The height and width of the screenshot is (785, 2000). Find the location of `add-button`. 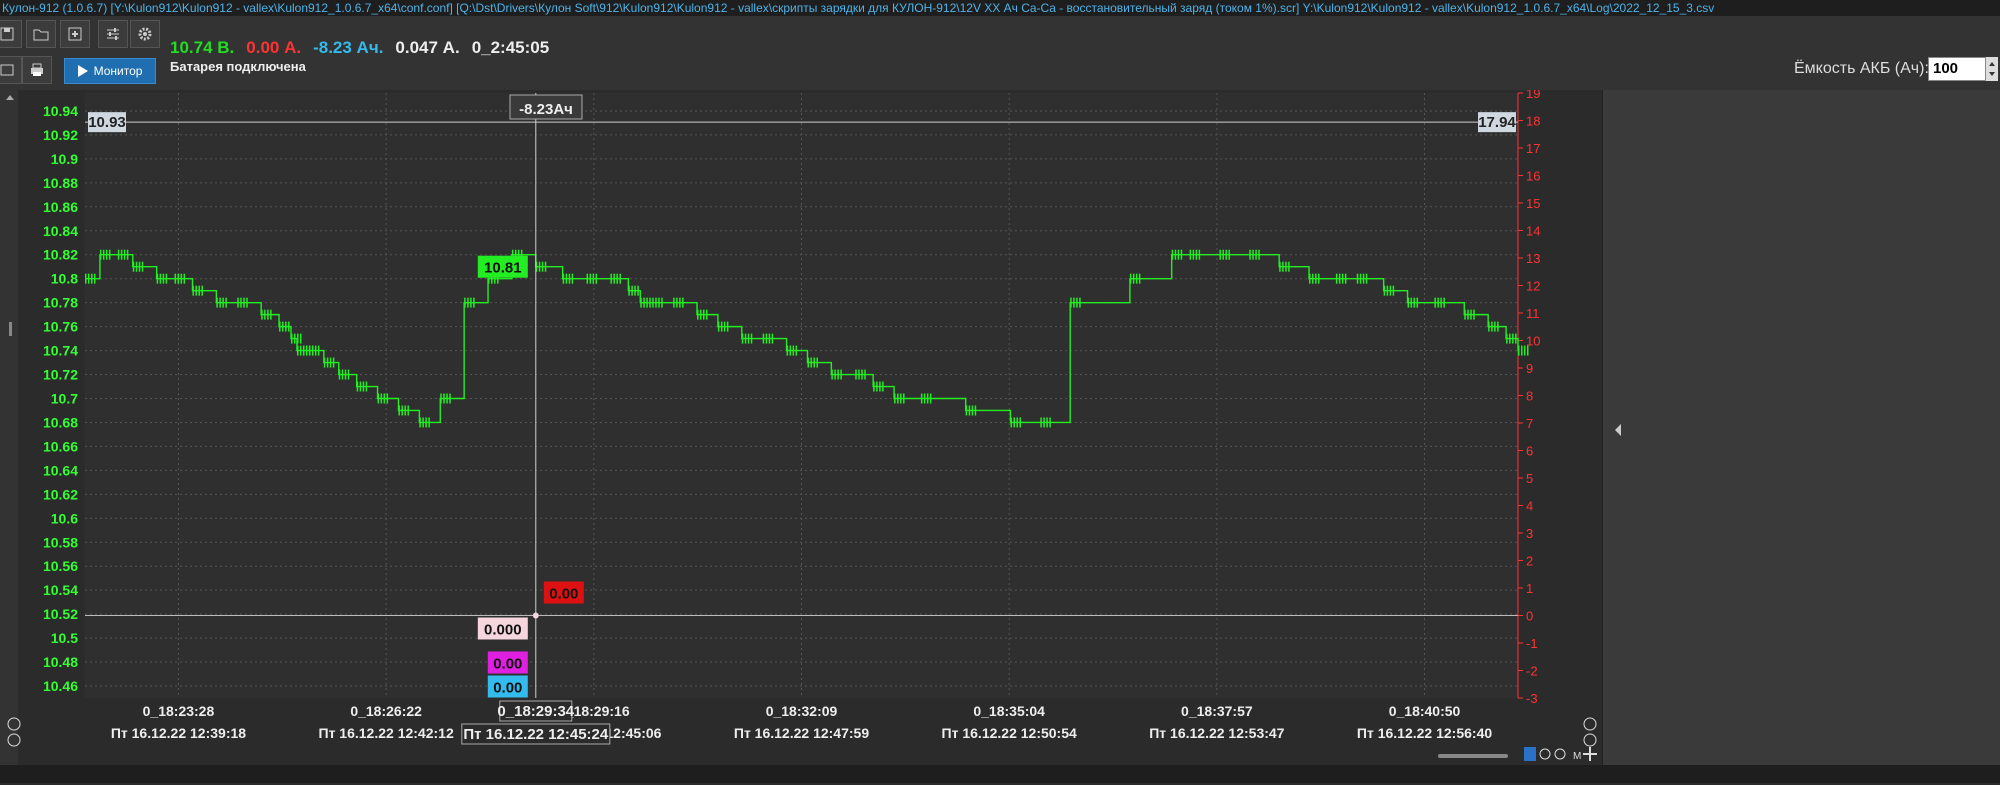

add-button is located at coordinates (75, 34).